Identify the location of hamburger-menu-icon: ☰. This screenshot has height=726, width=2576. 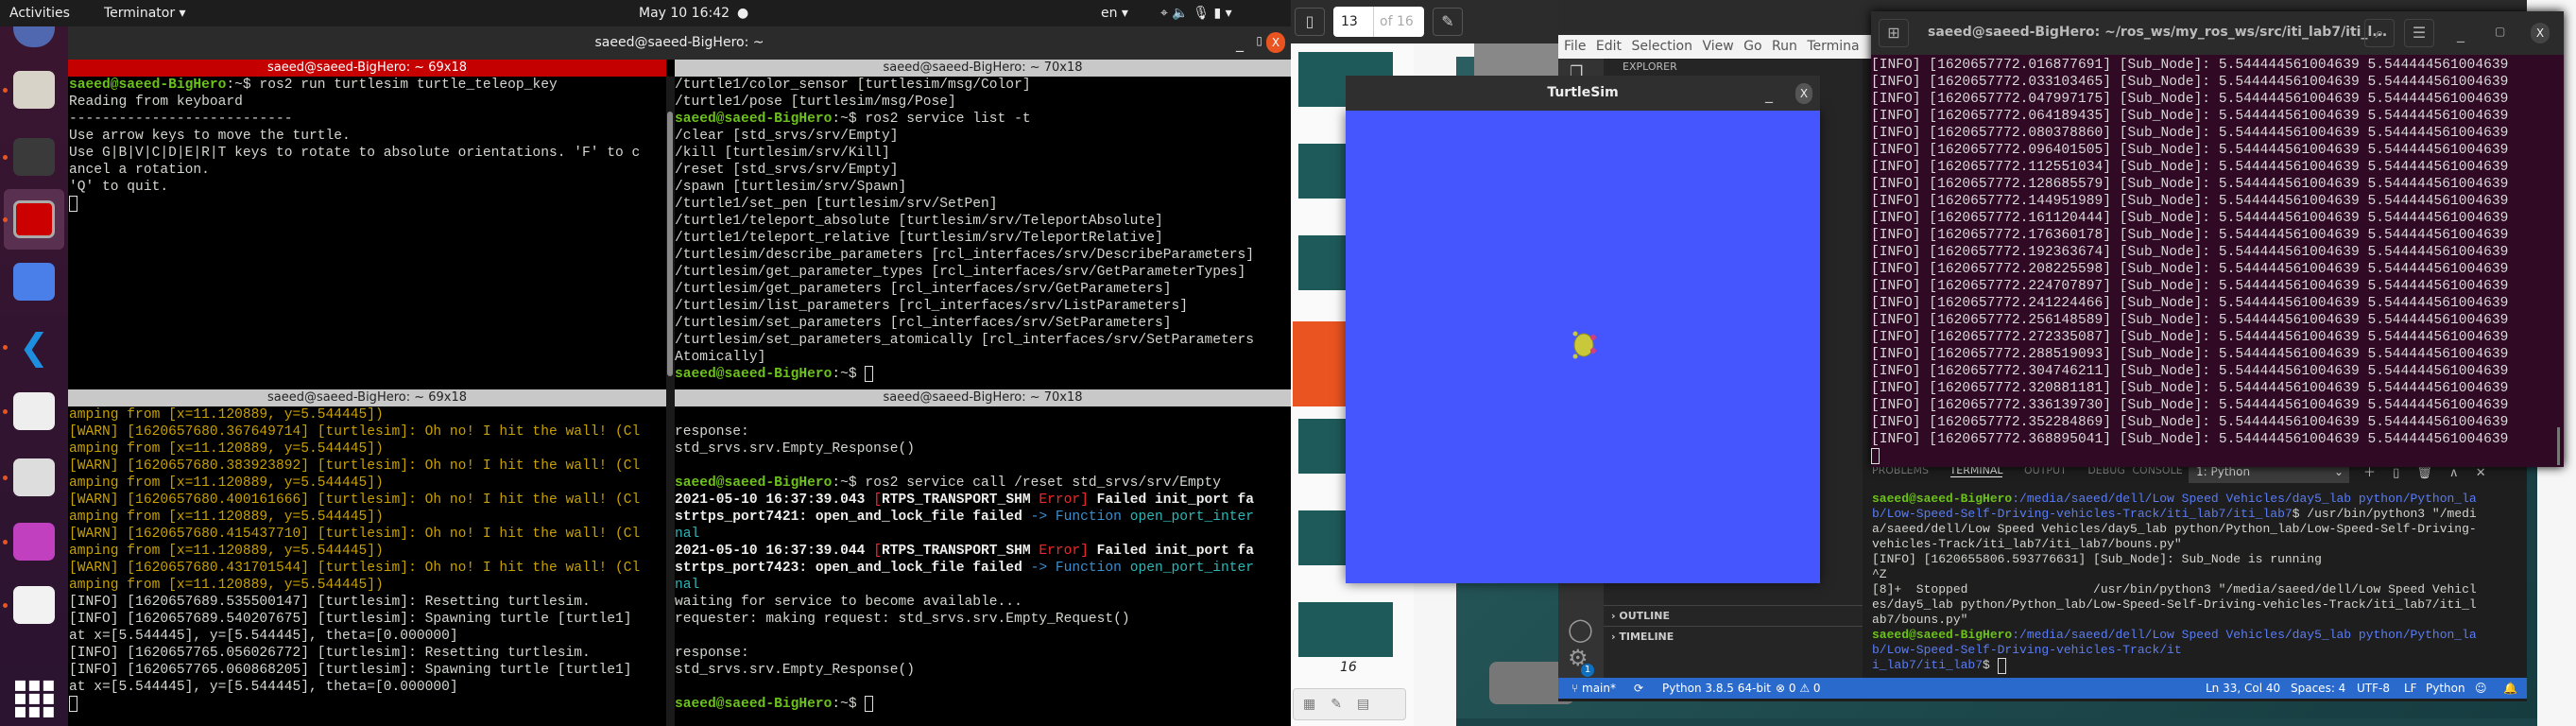
(2419, 33).